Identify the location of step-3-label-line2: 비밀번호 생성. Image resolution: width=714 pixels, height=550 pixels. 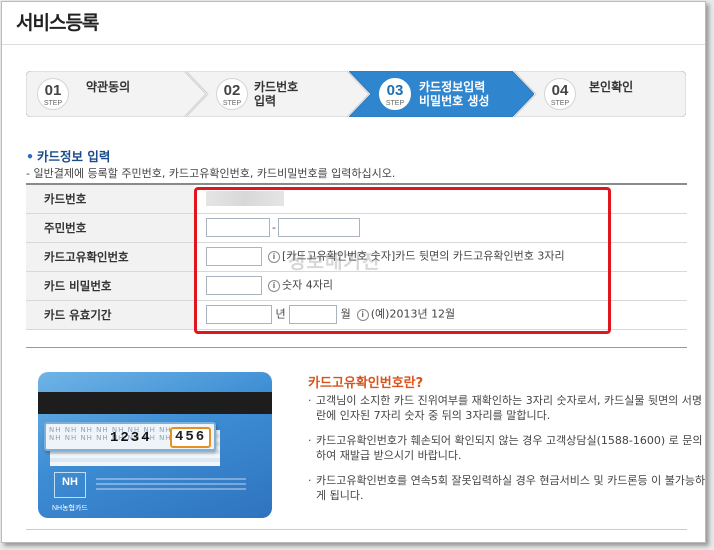
(454, 101).